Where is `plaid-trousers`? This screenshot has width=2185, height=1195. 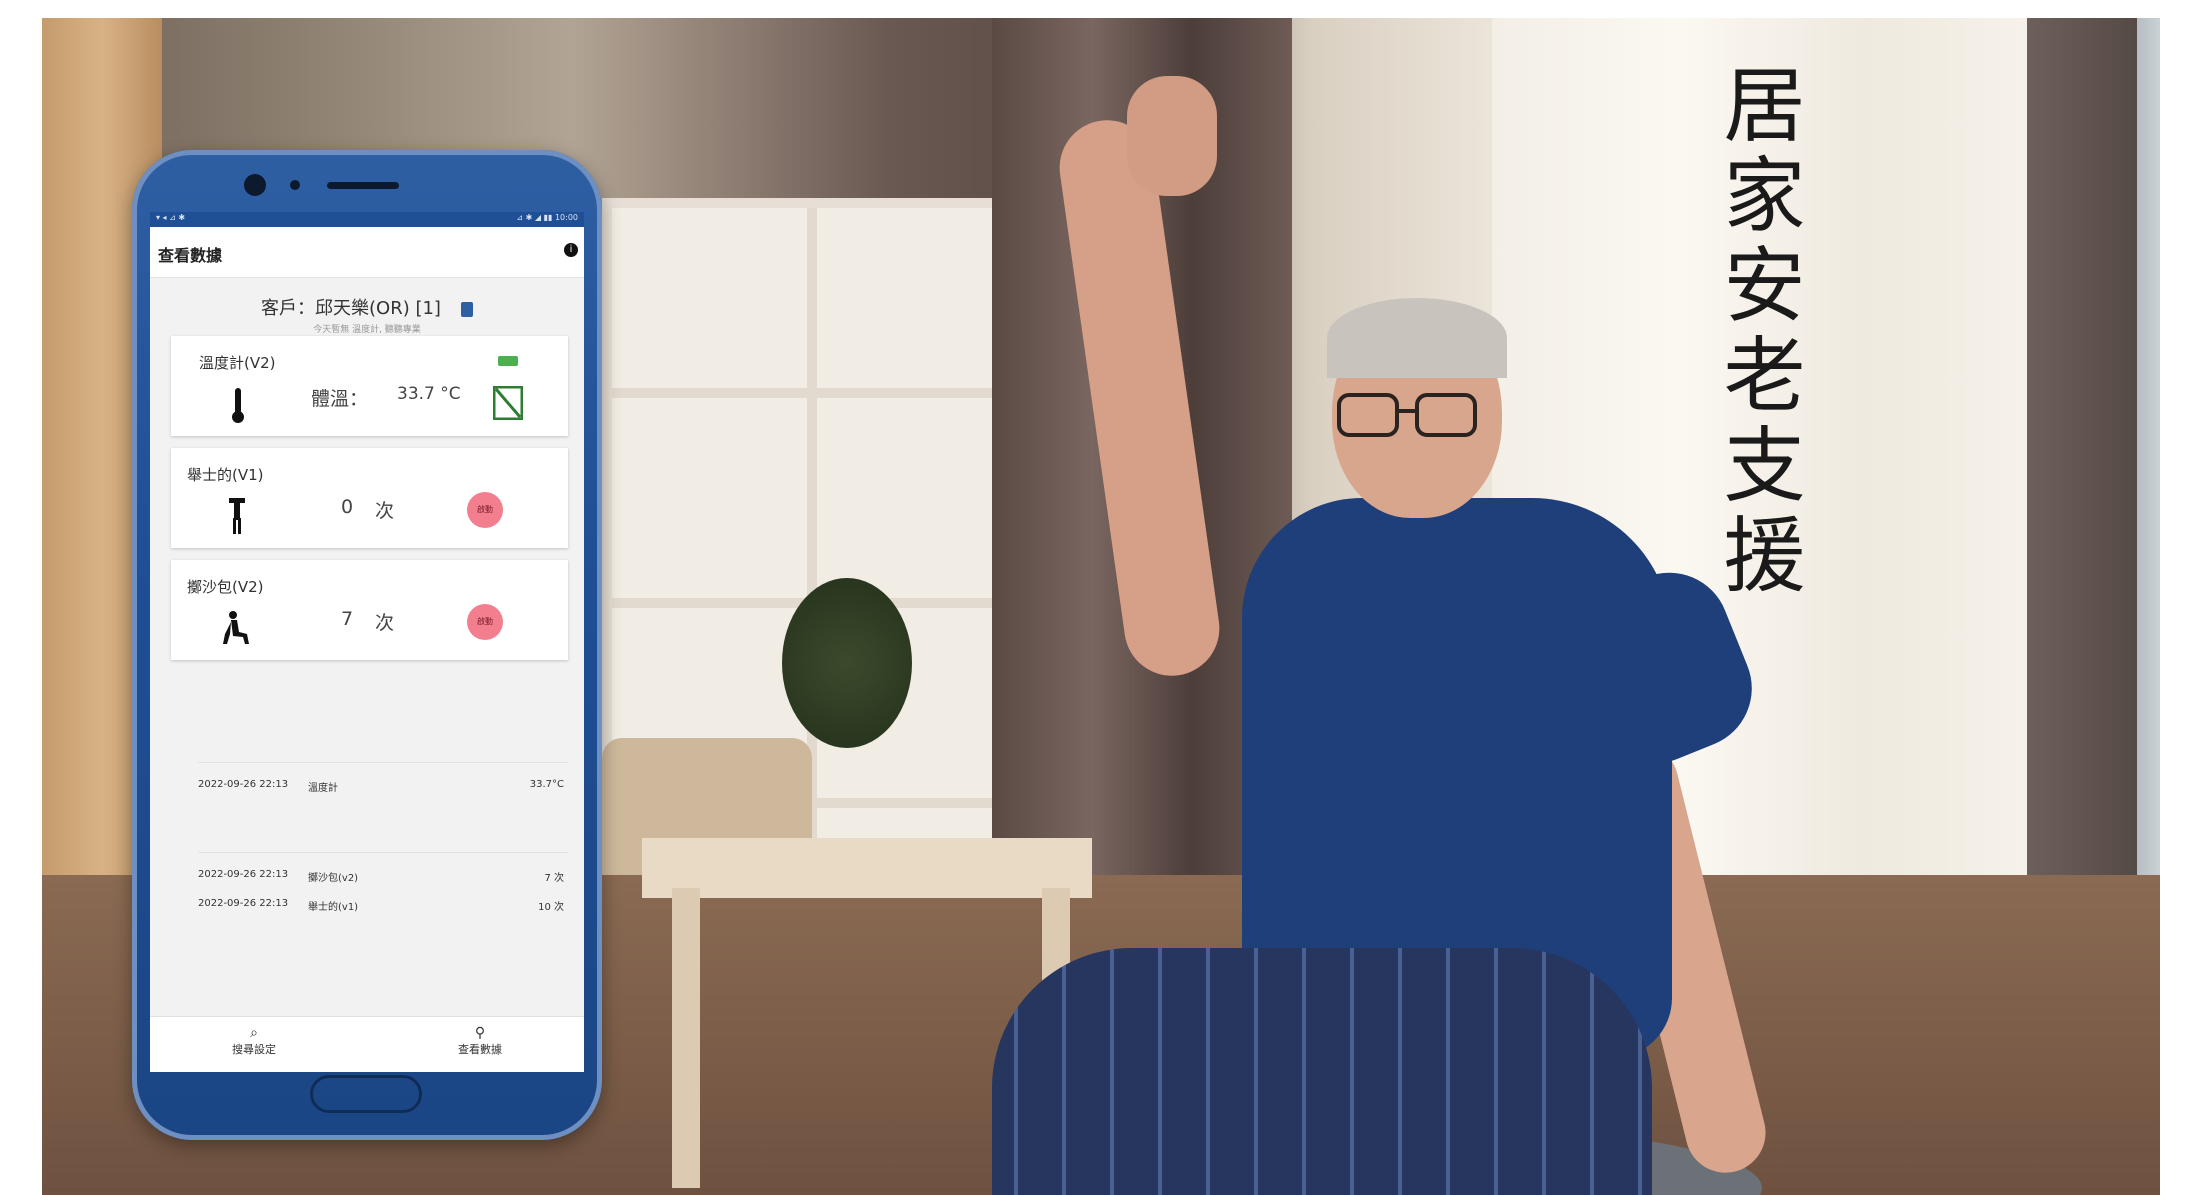
plaid-trousers is located at coordinates (1322, 1071).